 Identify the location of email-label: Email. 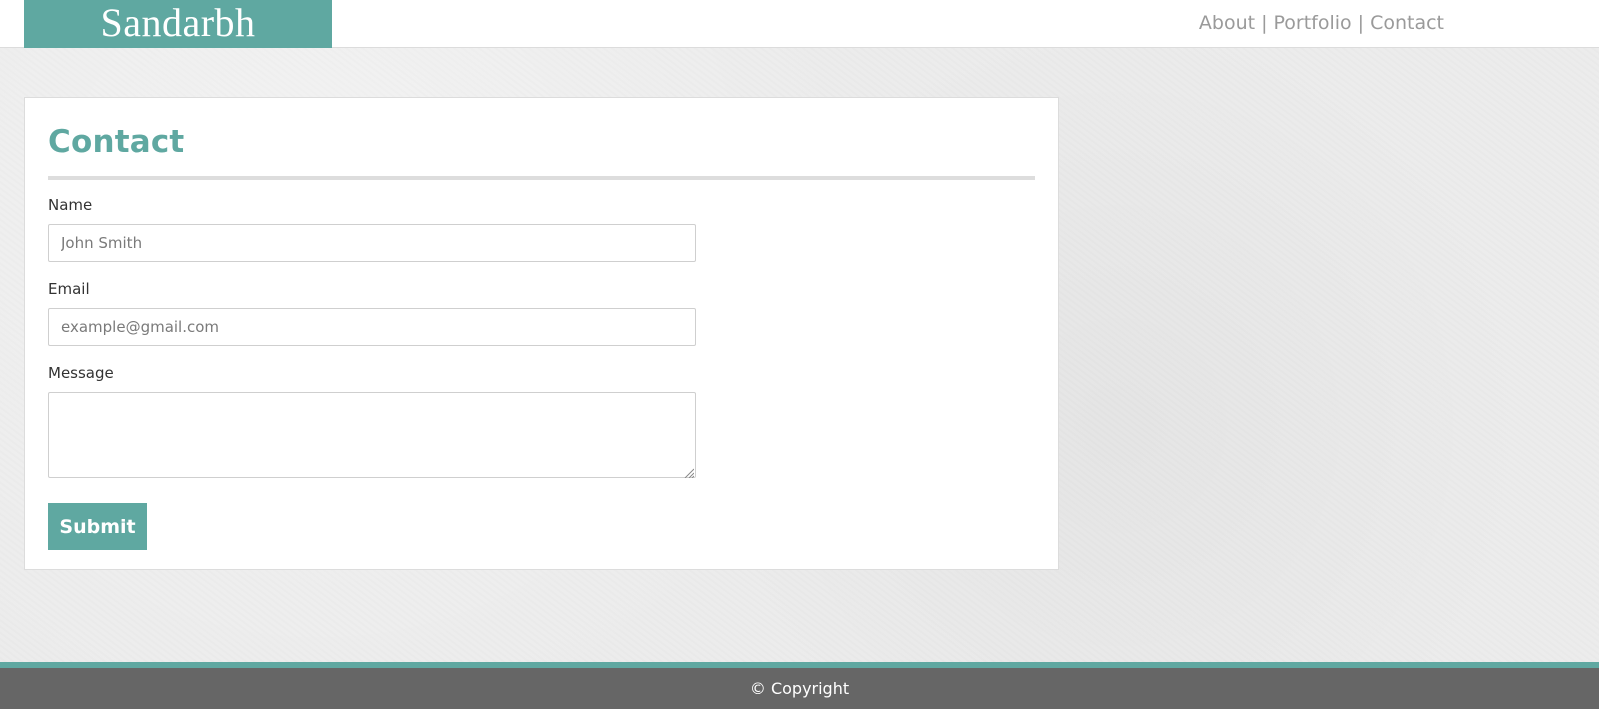
(69, 289).